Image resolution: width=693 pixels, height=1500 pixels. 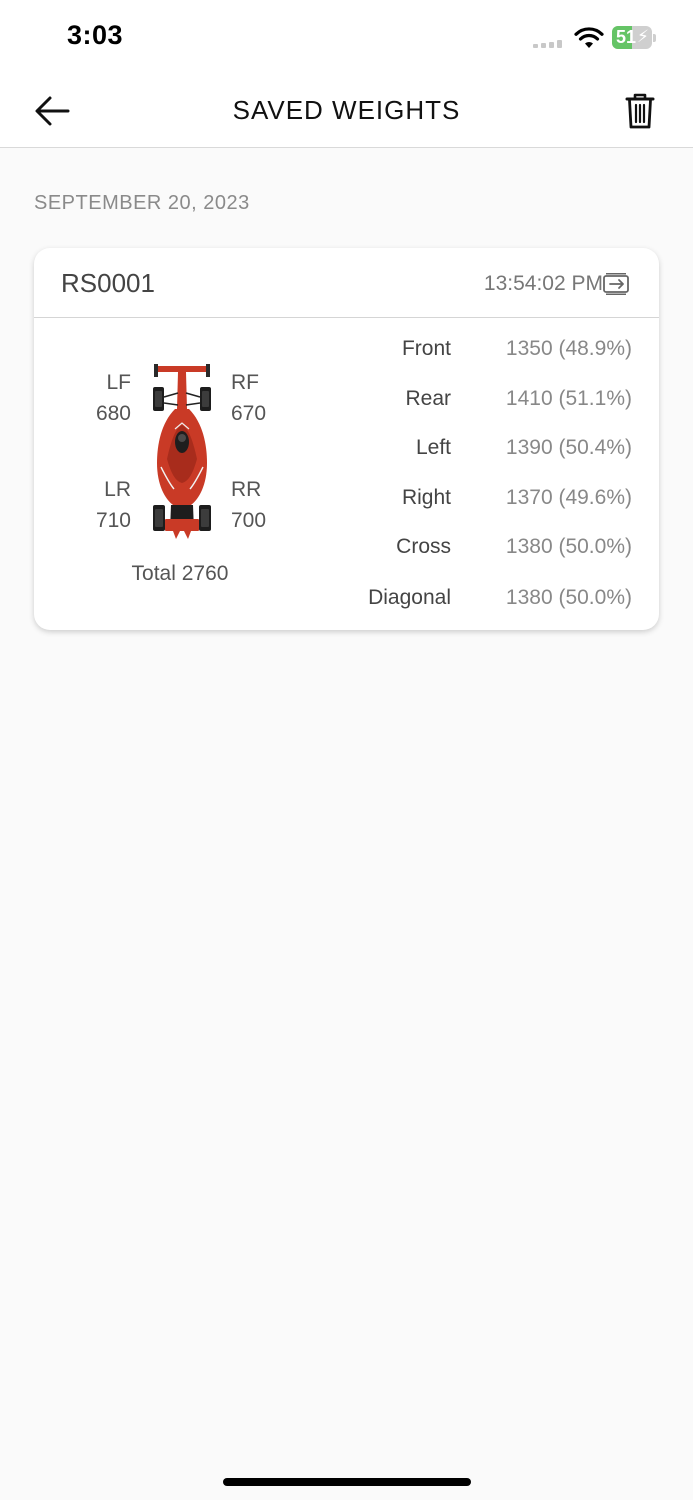 I want to click on corner-label: RR, so click(x=246, y=489).